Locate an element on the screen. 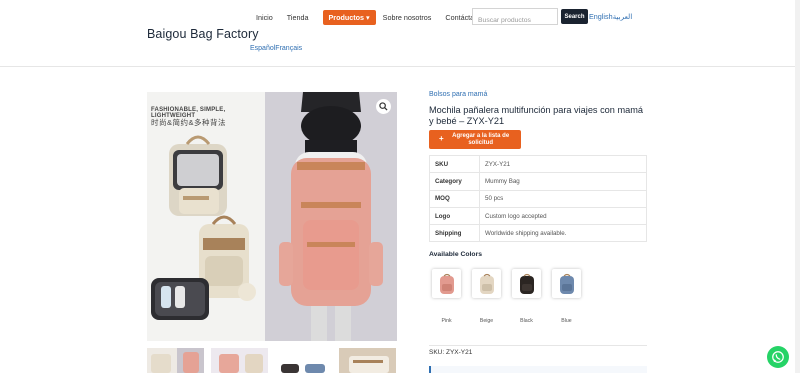  language-switcher-sub: EspañolFrançais is located at coordinates (276, 48).